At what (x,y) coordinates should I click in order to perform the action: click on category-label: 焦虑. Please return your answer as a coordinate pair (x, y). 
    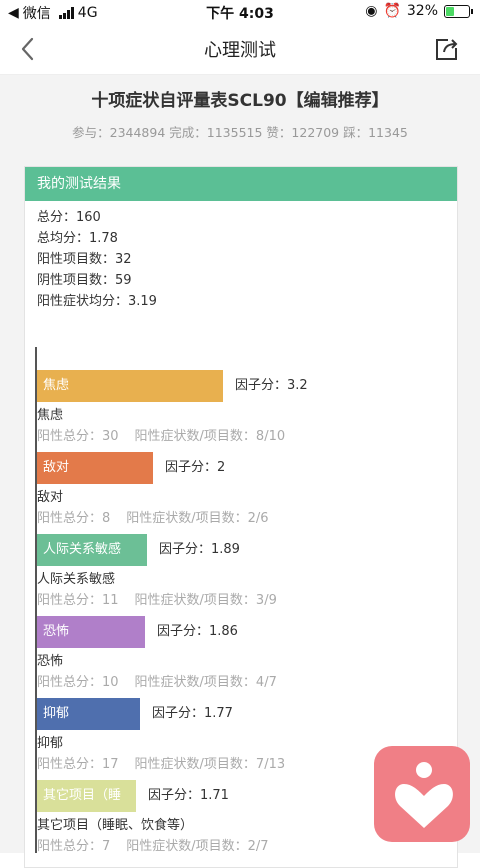
    Looking at the image, I should click on (50, 415).